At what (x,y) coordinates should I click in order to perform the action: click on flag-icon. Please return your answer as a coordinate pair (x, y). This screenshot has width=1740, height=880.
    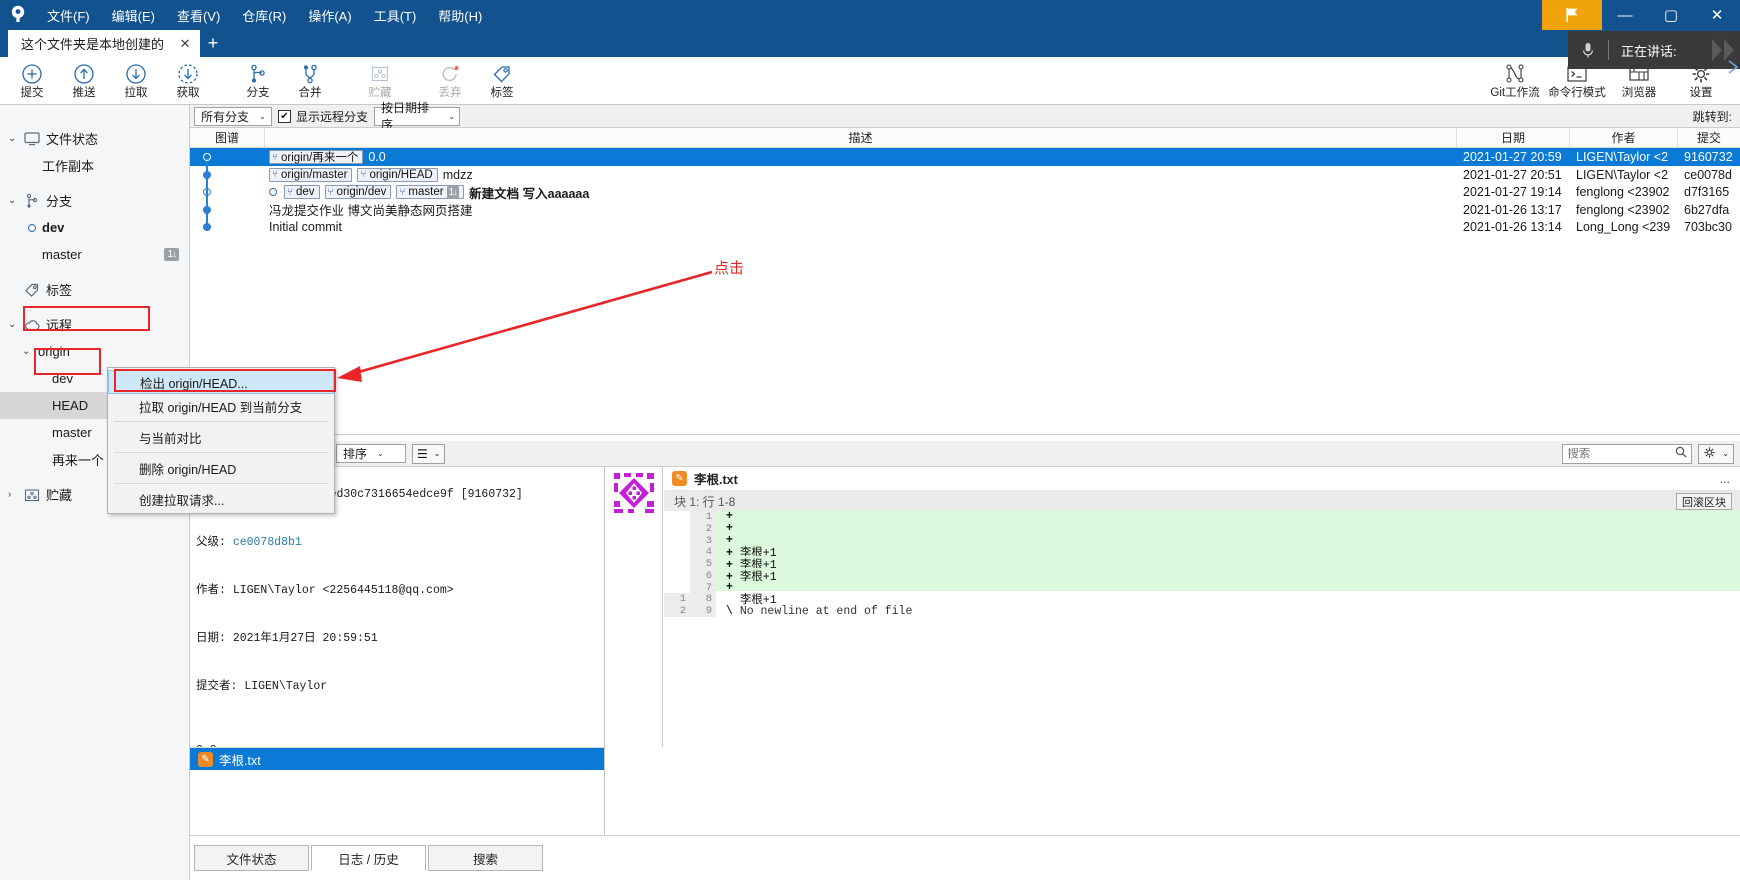
    Looking at the image, I should click on (1572, 15).